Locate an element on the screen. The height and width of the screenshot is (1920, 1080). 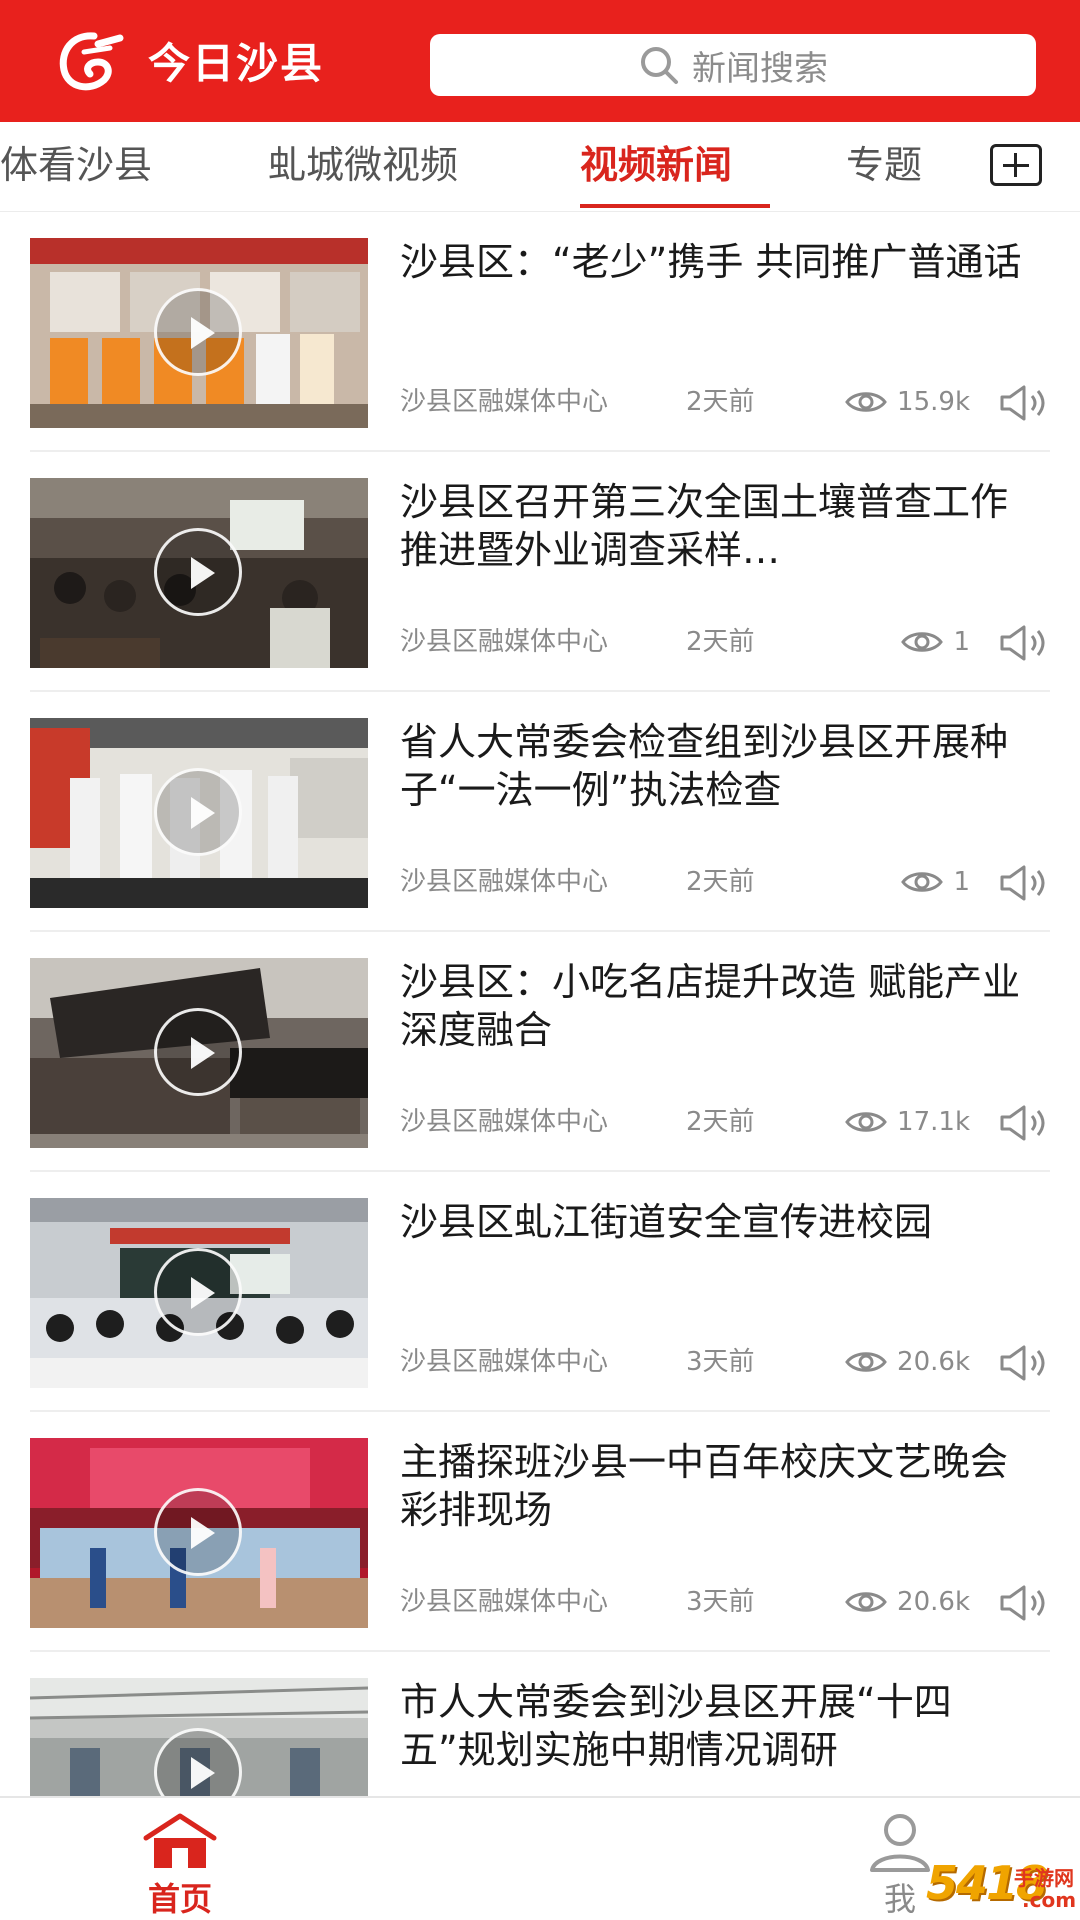
views-count: 15.9k is located at coordinates (933, 402).